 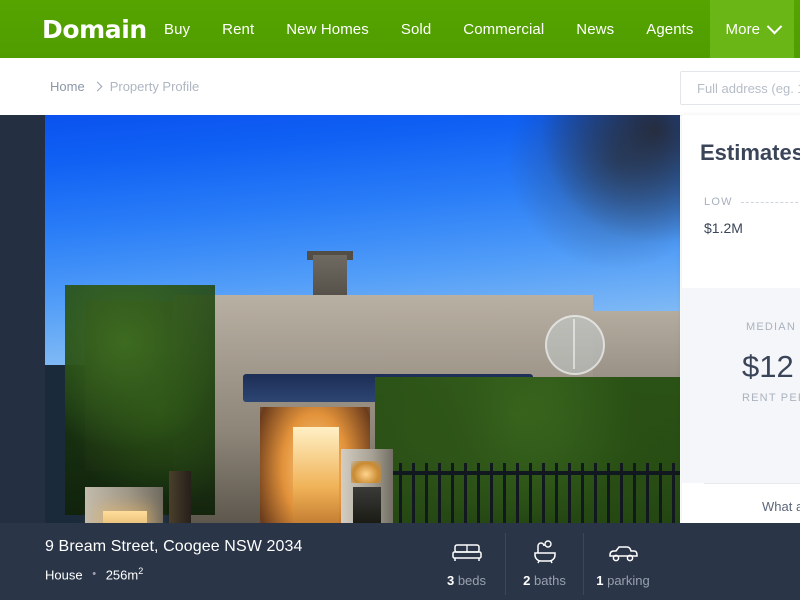 What do you see at coordinates (140, 400) in the screenshot?
I see `tree-left` at bounding box center [140, 400].